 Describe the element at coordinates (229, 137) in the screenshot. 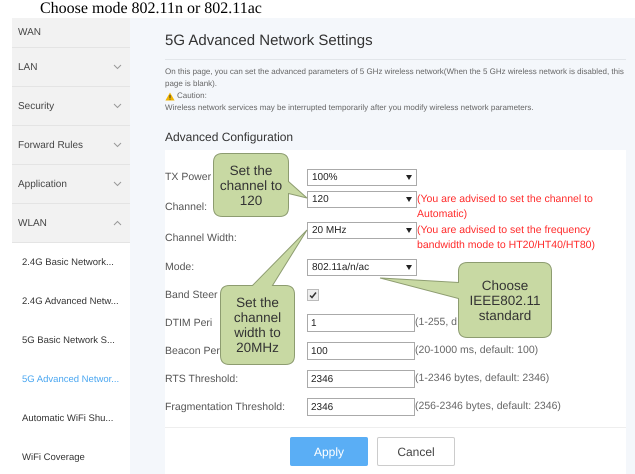

I see `section-title: Advanced Configuration` at that location.